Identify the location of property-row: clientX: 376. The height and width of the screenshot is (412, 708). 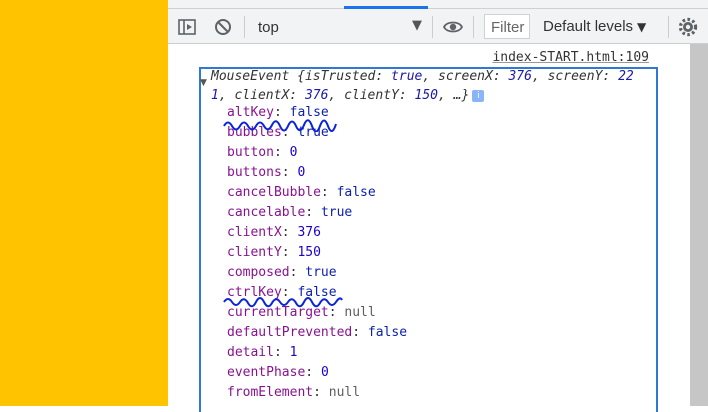
(317, 233).